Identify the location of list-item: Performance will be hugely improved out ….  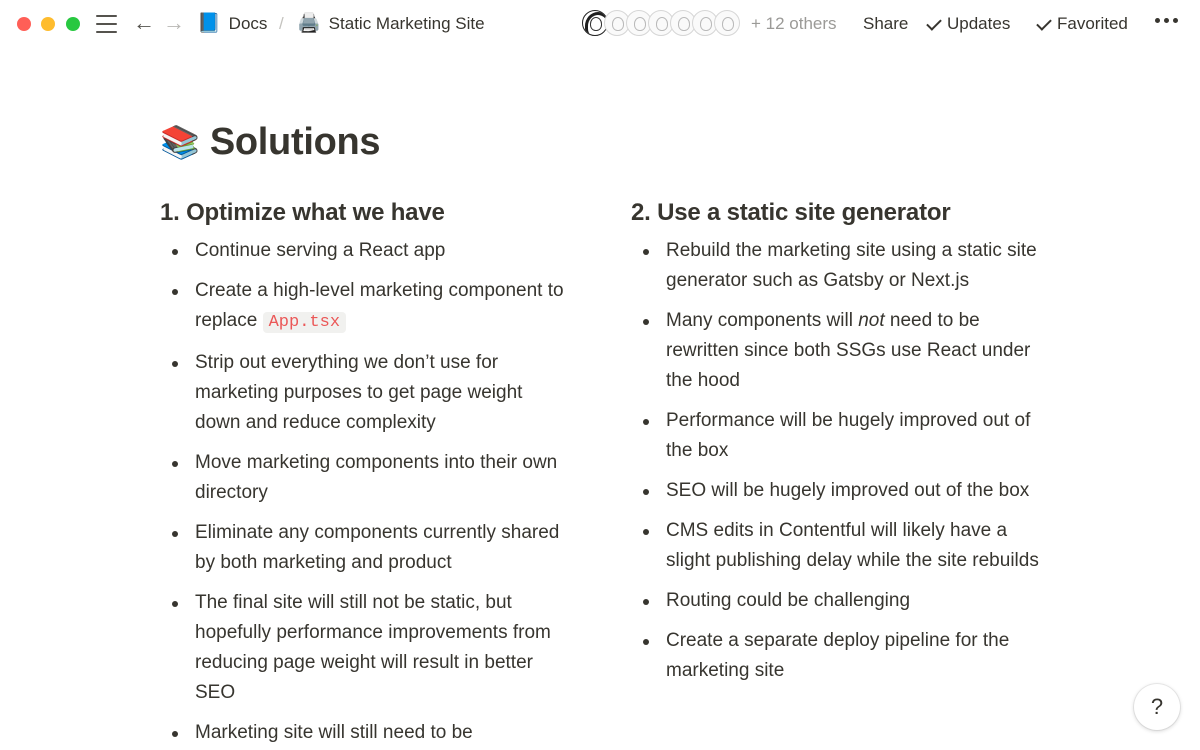
(836, 436).